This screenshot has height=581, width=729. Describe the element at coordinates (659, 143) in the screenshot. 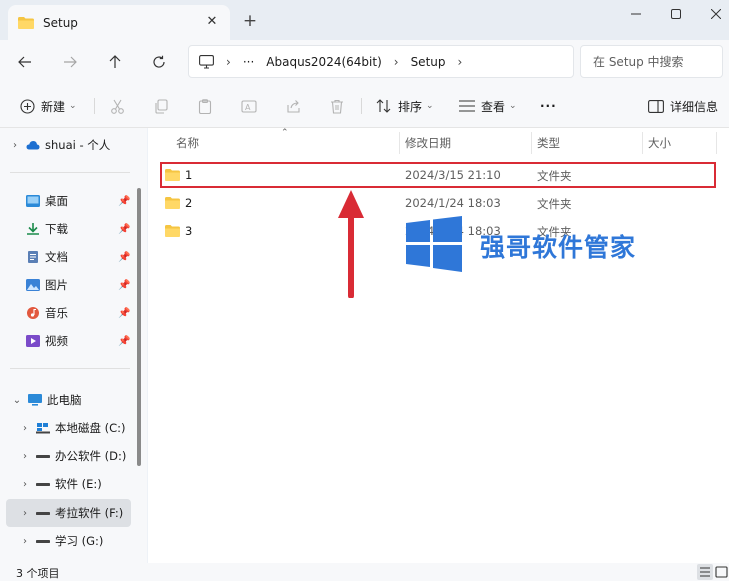

I see `column-header-size: 大小` at that location.